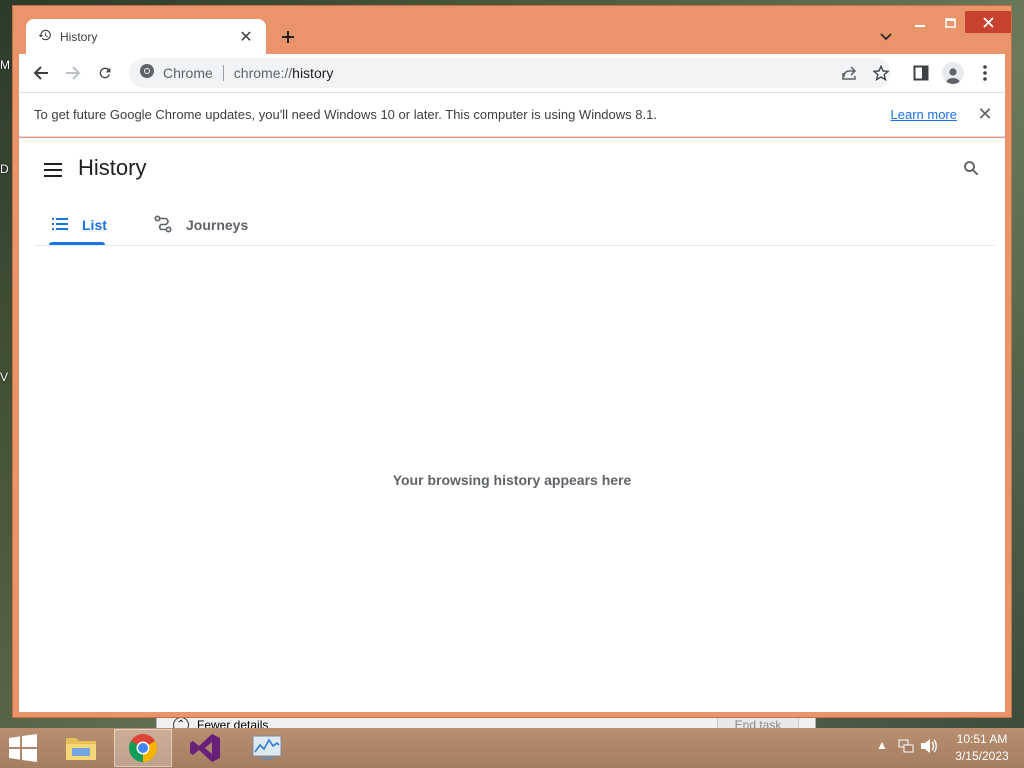  Describe the element at coordinates (223, 73) in the screenshot. I see `omnibox-divider` at that location.